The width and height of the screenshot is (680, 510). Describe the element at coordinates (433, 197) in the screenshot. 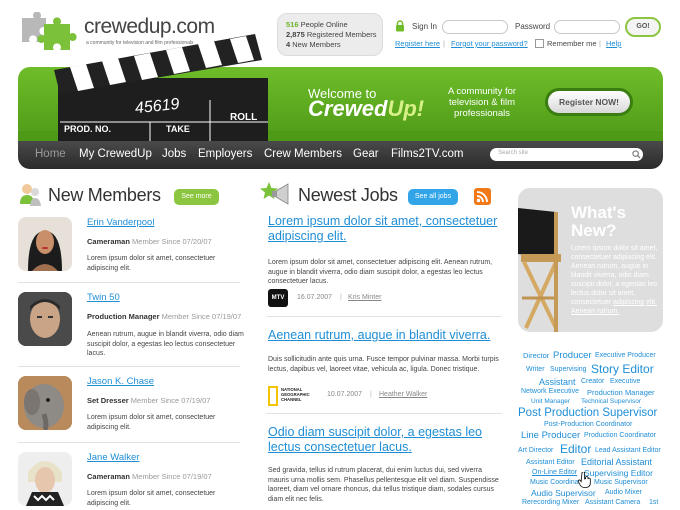

I see `see-all-jobs-button: See all jobs` at that location.